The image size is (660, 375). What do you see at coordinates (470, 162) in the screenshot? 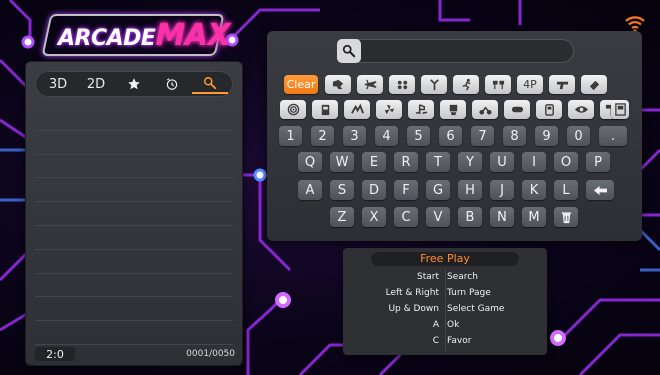
I see `key-y: Y` at bounding box center [470, 162].